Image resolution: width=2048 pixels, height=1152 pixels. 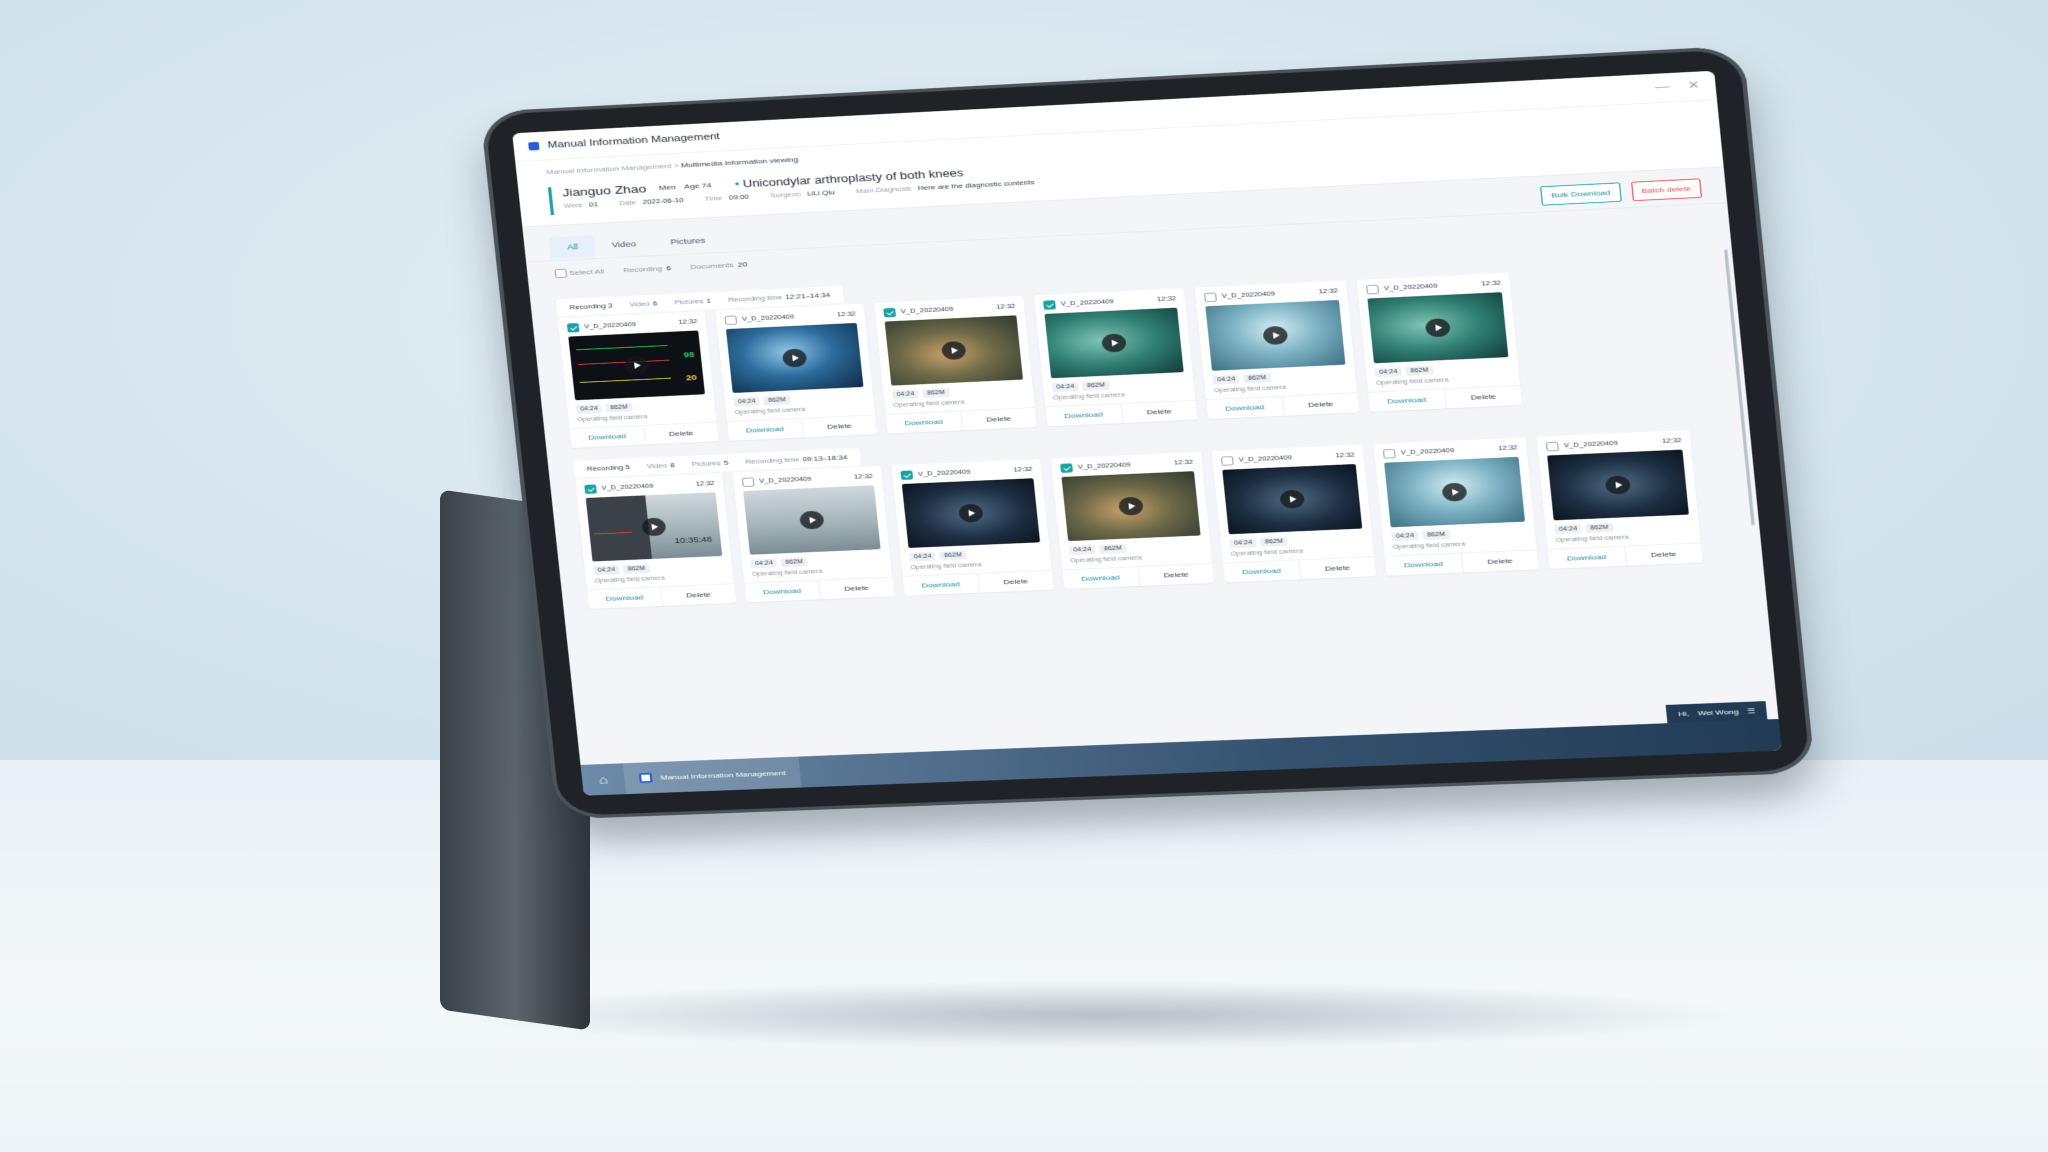 I want to click on taskbar-app: Manual Information Management, so click(x=712, y=775).